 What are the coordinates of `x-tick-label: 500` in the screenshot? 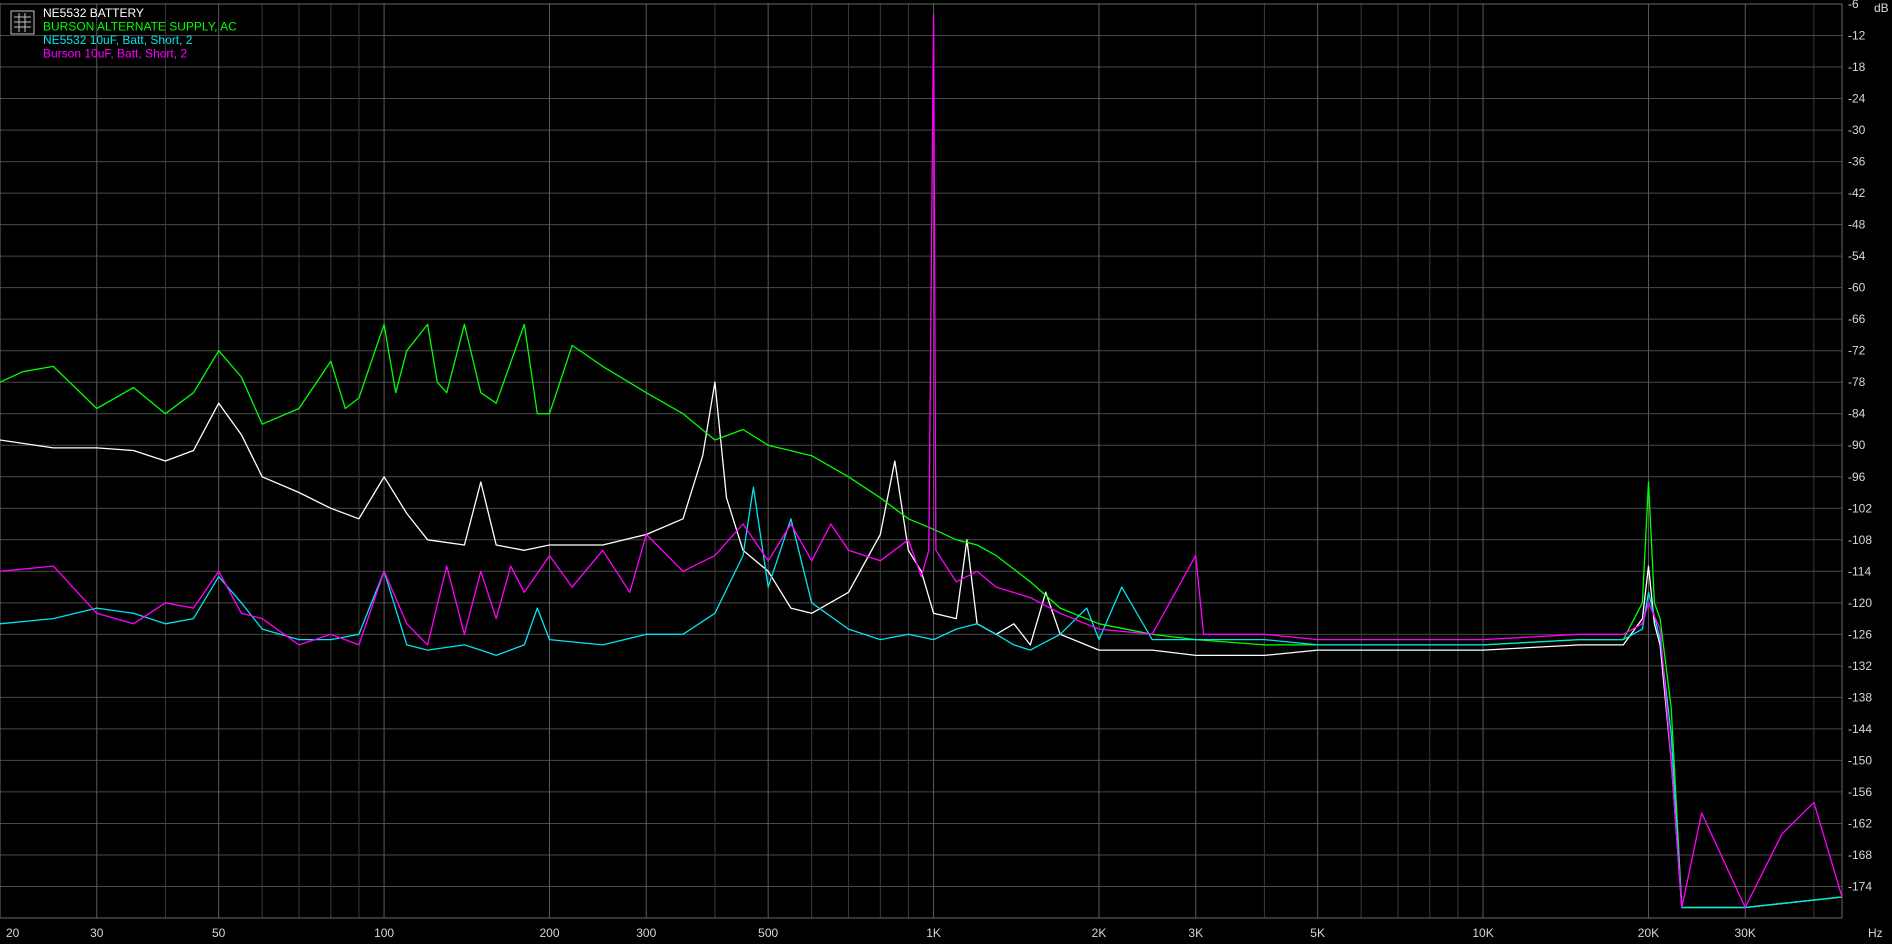 It's located at (768, 933).